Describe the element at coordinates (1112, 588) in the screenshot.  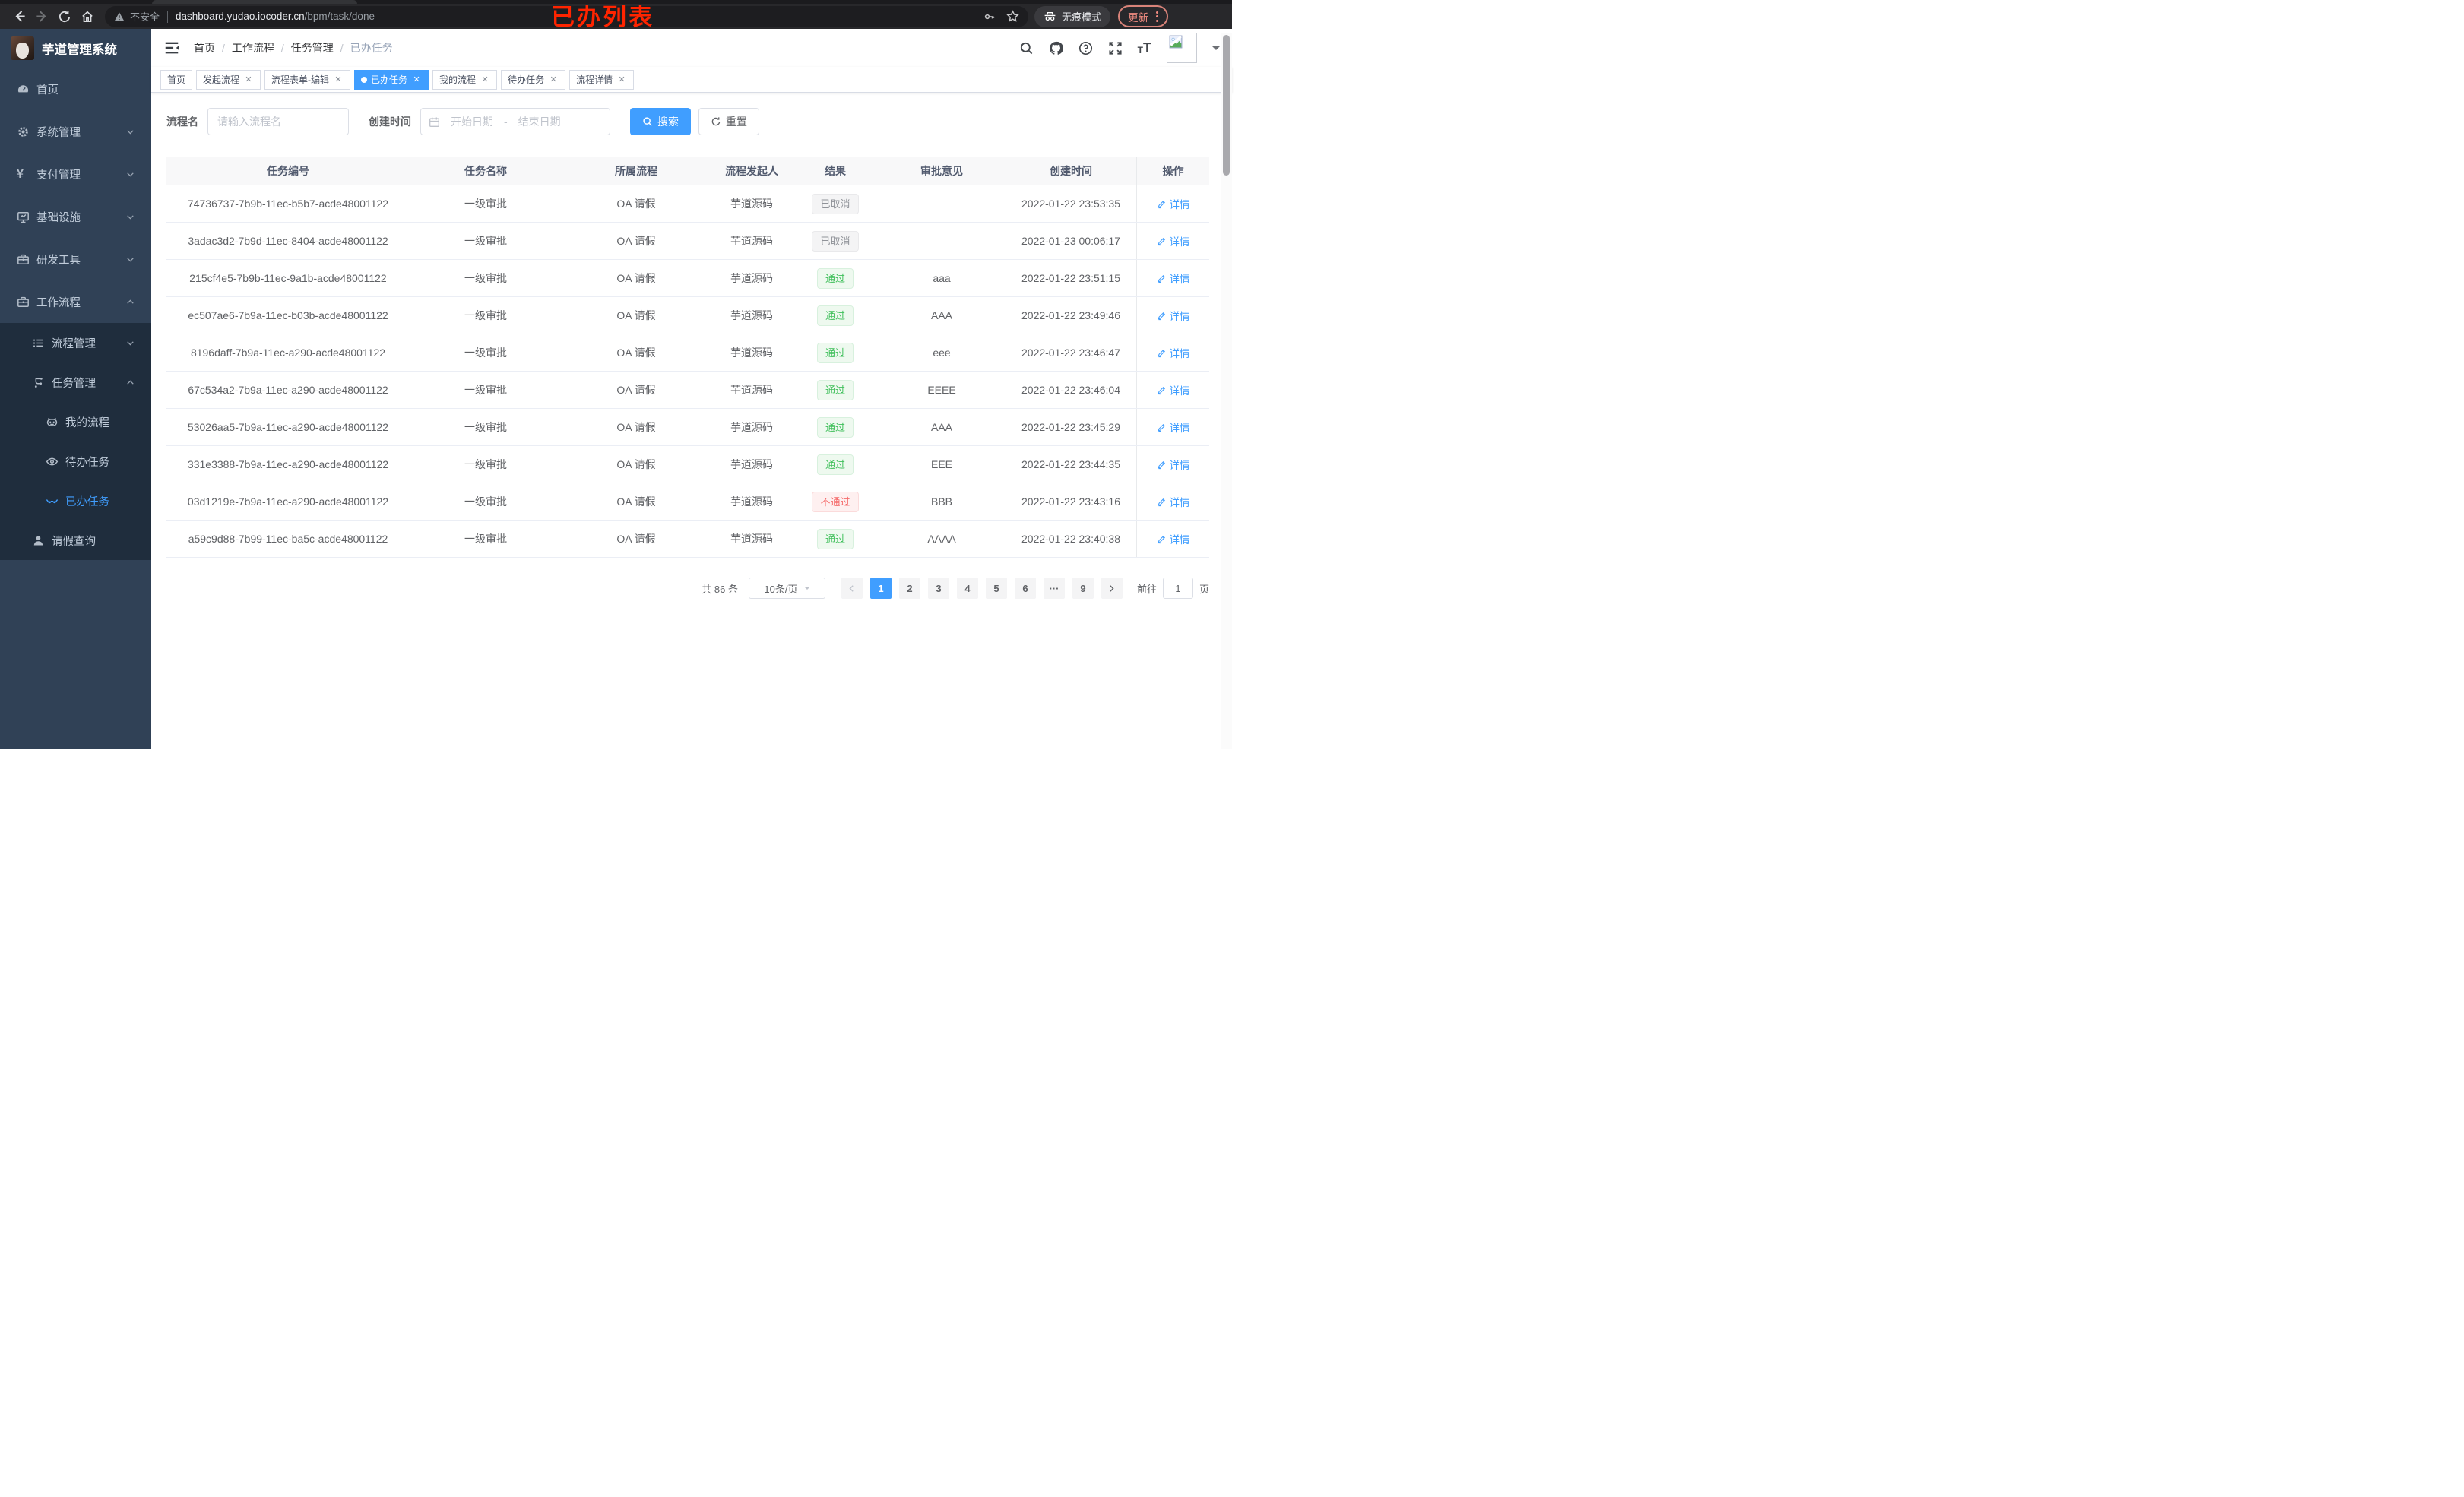
I see `next-page-button` at that location.